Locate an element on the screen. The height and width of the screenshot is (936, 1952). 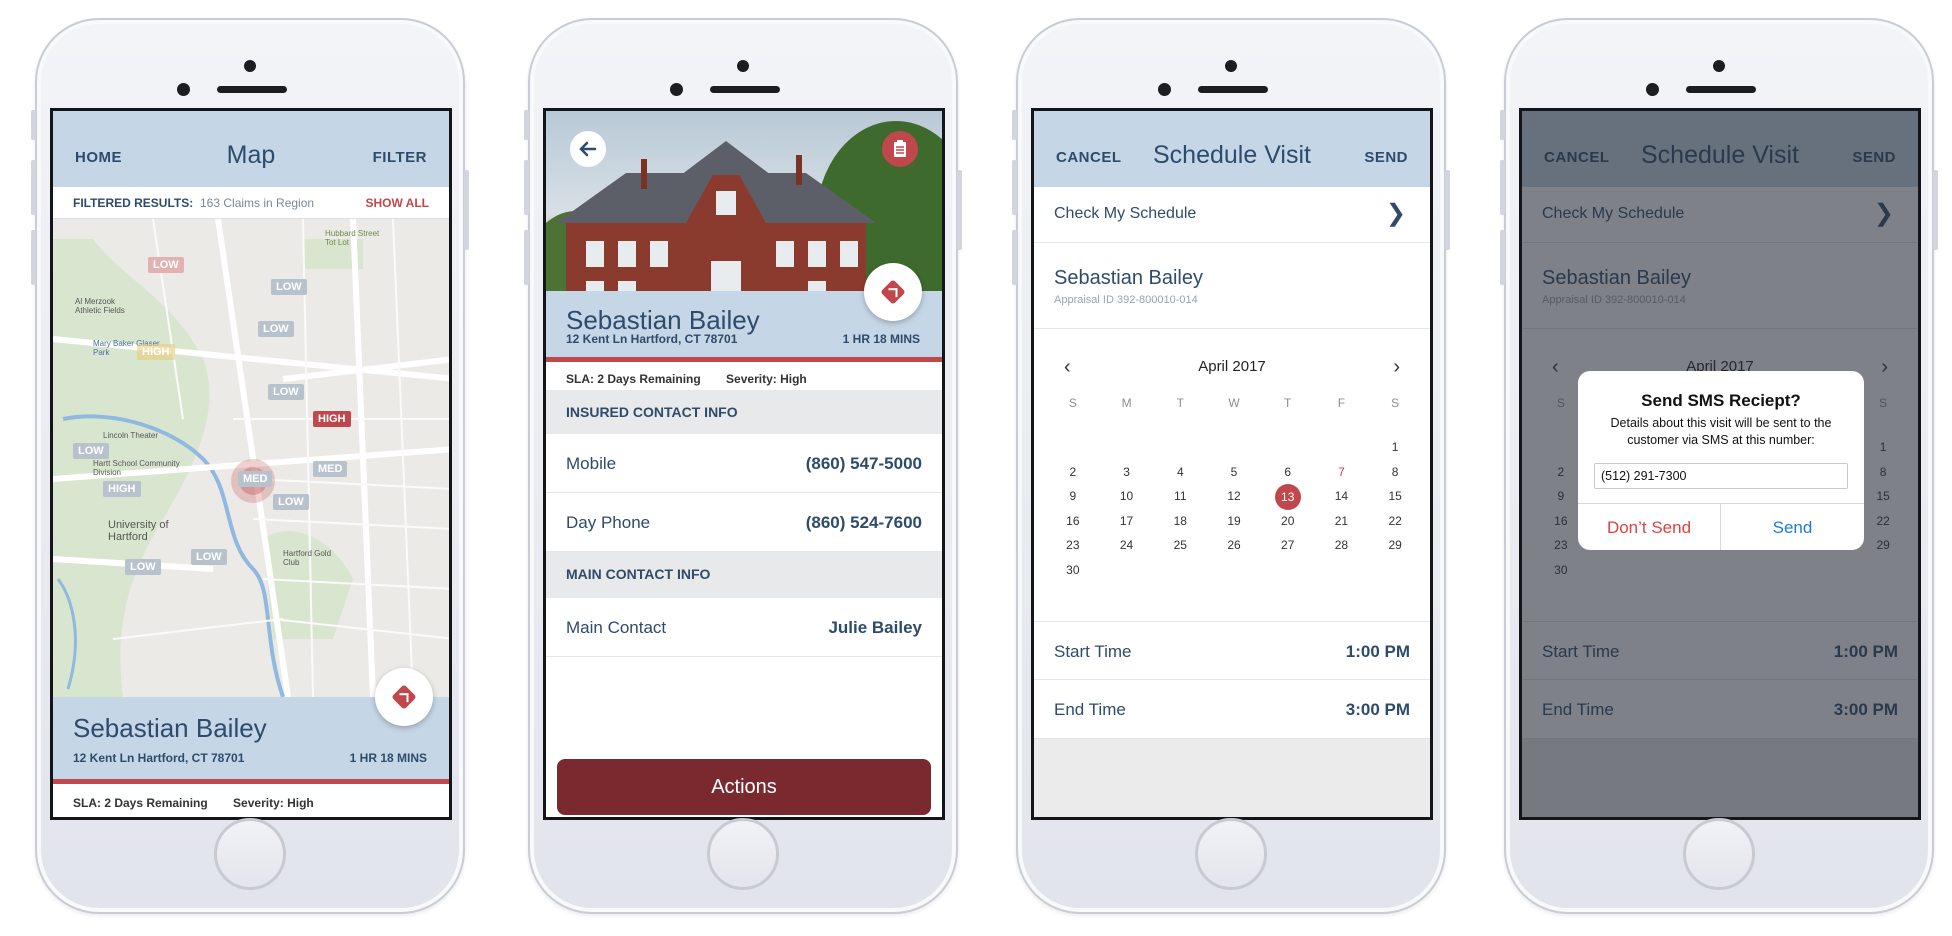
calendar-day: 16 is located at coordinates (1073, 521).